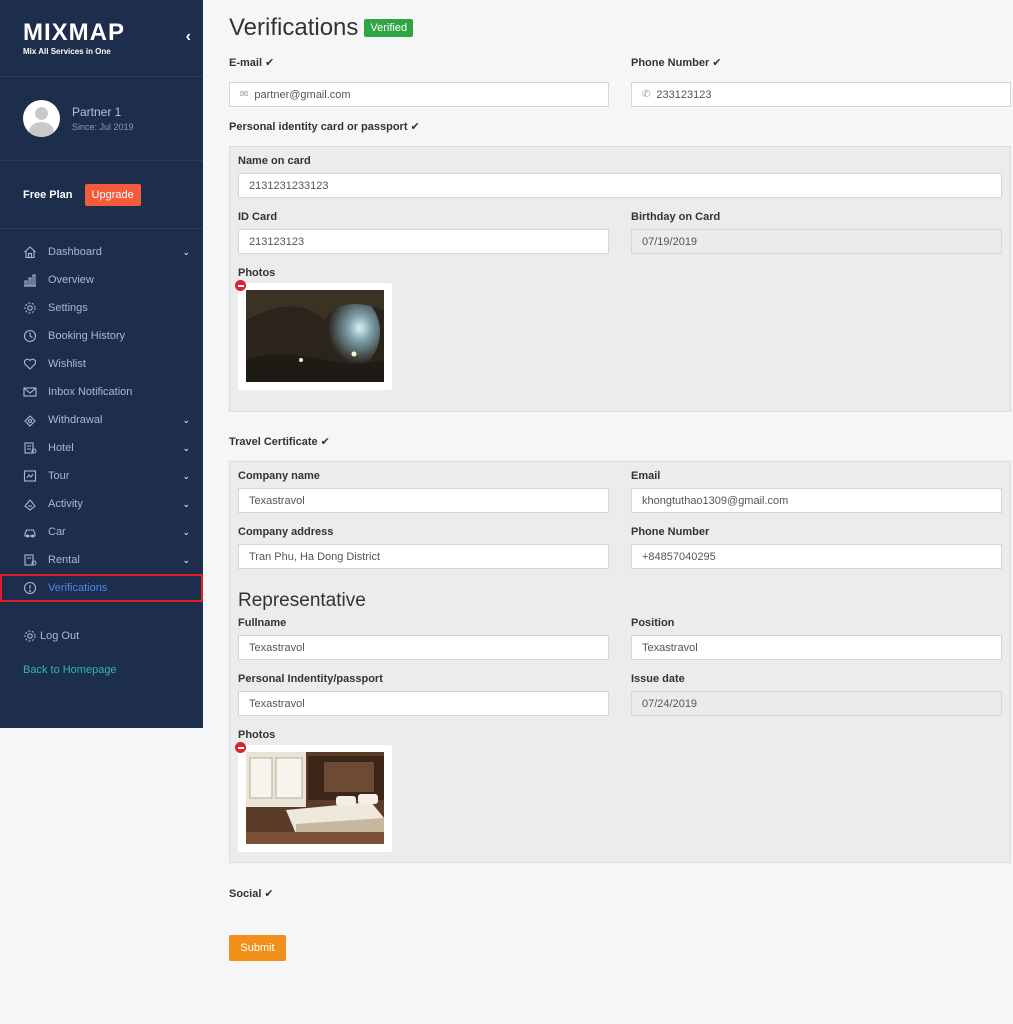  Describe the element at coordinates (620, 127) in the screenshot. I see `identity-section-label: Personal identity card or passport ✔` at that location.